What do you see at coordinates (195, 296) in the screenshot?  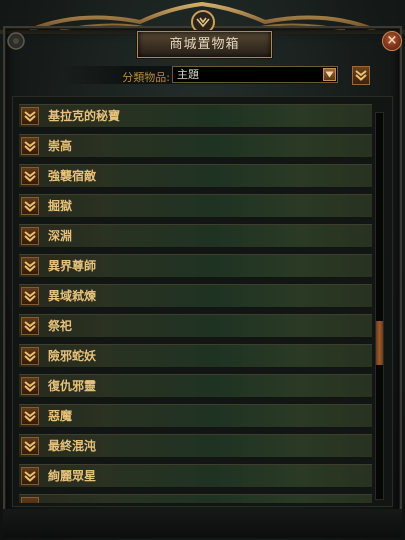 I see `list-item: 異域弒煉` at bounding box center [195, 296].